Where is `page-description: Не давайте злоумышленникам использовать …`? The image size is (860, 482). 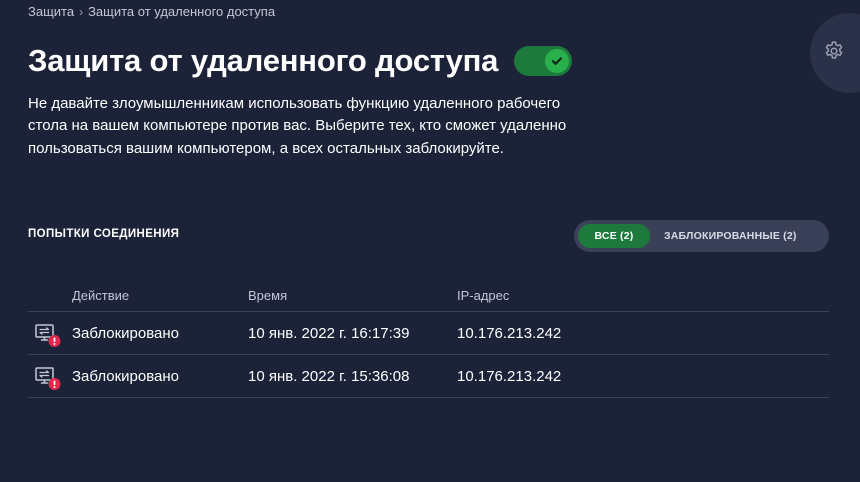 page-description: Не давайте злоумышленникам использовать … is located at coordinates (297, 126).